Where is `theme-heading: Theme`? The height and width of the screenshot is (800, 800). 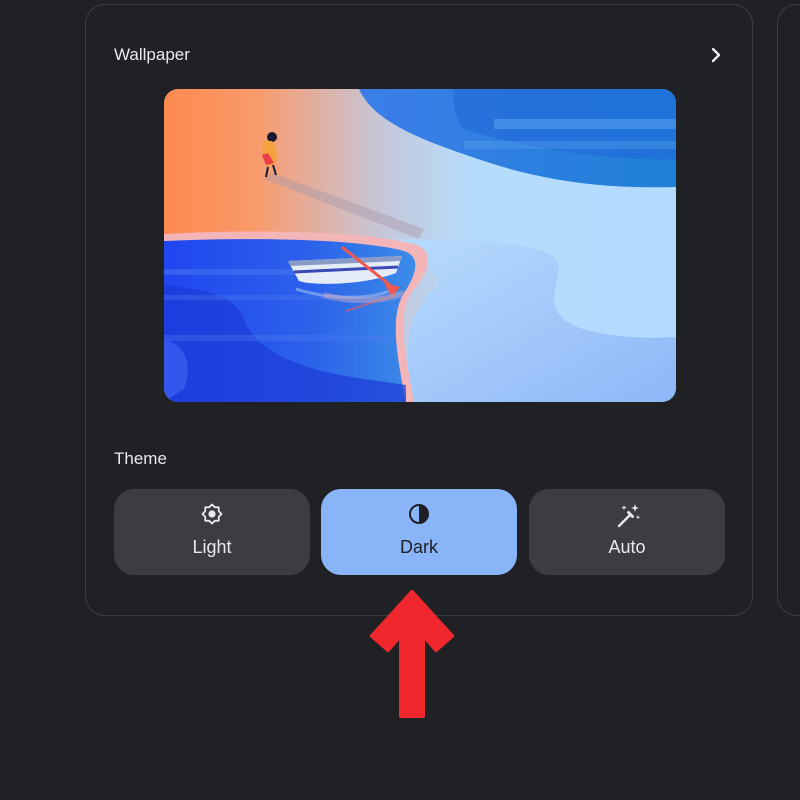 theme-heading: Theme is located at coordinates (140, 458).